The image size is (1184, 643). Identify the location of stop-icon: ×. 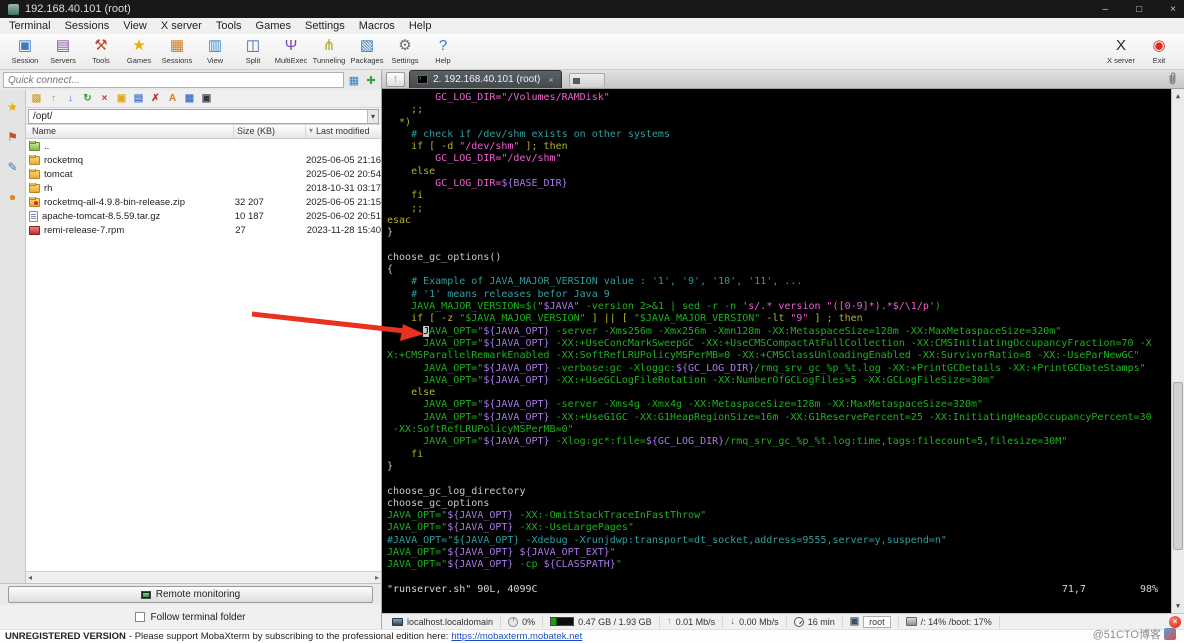
(104, 99).